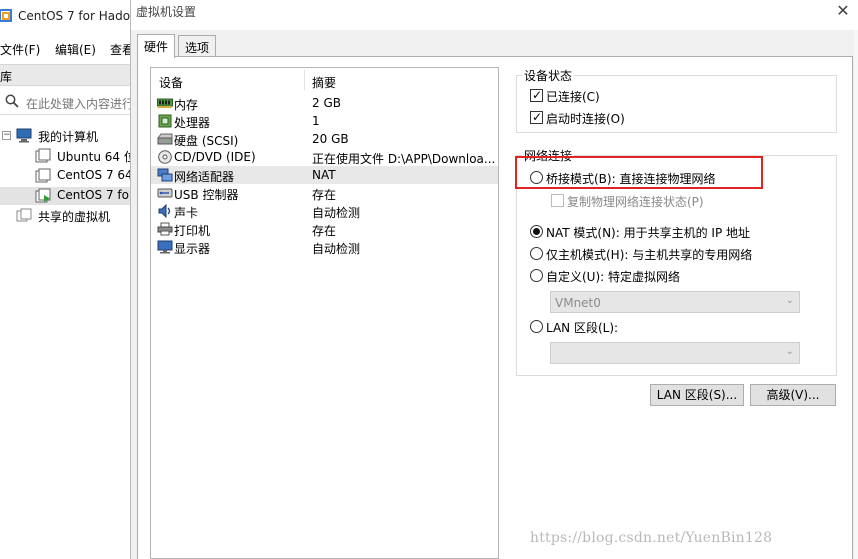 Image resolution: width=858 pixels, height=559 pixels. Describe the element at coordinates (649, 255) in the screenshot. I see `host-only-label: 仅主机模式(H): 与主机共享的专用网络` at that location.